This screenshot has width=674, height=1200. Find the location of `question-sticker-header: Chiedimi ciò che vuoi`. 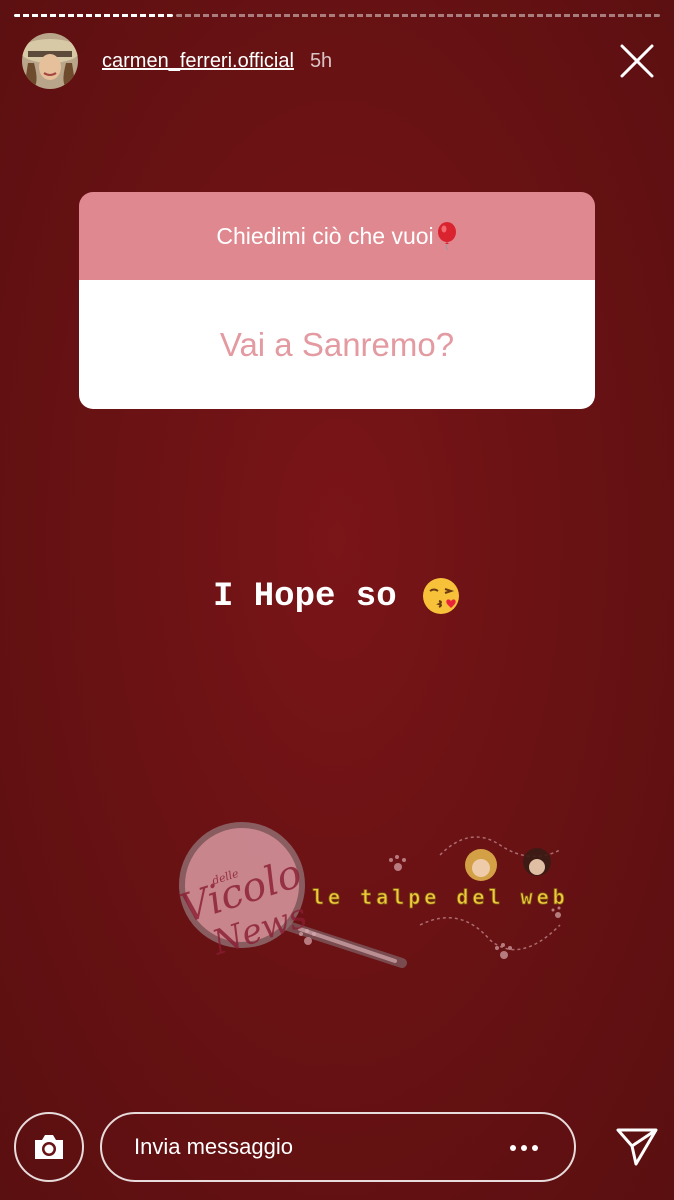

question-sticker-header: Chiedimi ciò che vuoi is located at coordinates (337, 236).